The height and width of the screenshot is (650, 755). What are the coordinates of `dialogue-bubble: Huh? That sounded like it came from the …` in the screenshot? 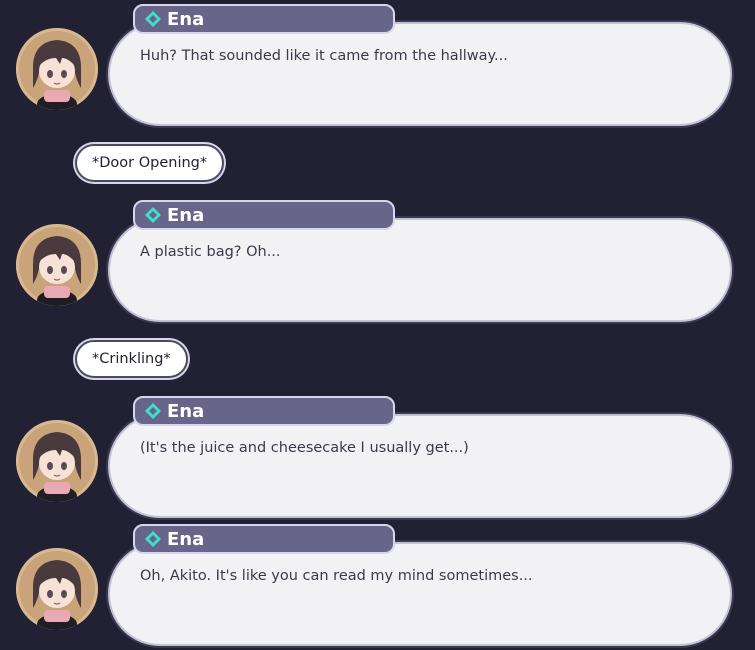 It's located at (420, 74).